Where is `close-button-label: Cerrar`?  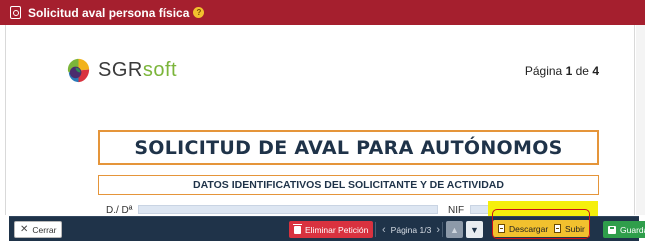 close-button-label: Cerrar is located at coordinates (44, 229).